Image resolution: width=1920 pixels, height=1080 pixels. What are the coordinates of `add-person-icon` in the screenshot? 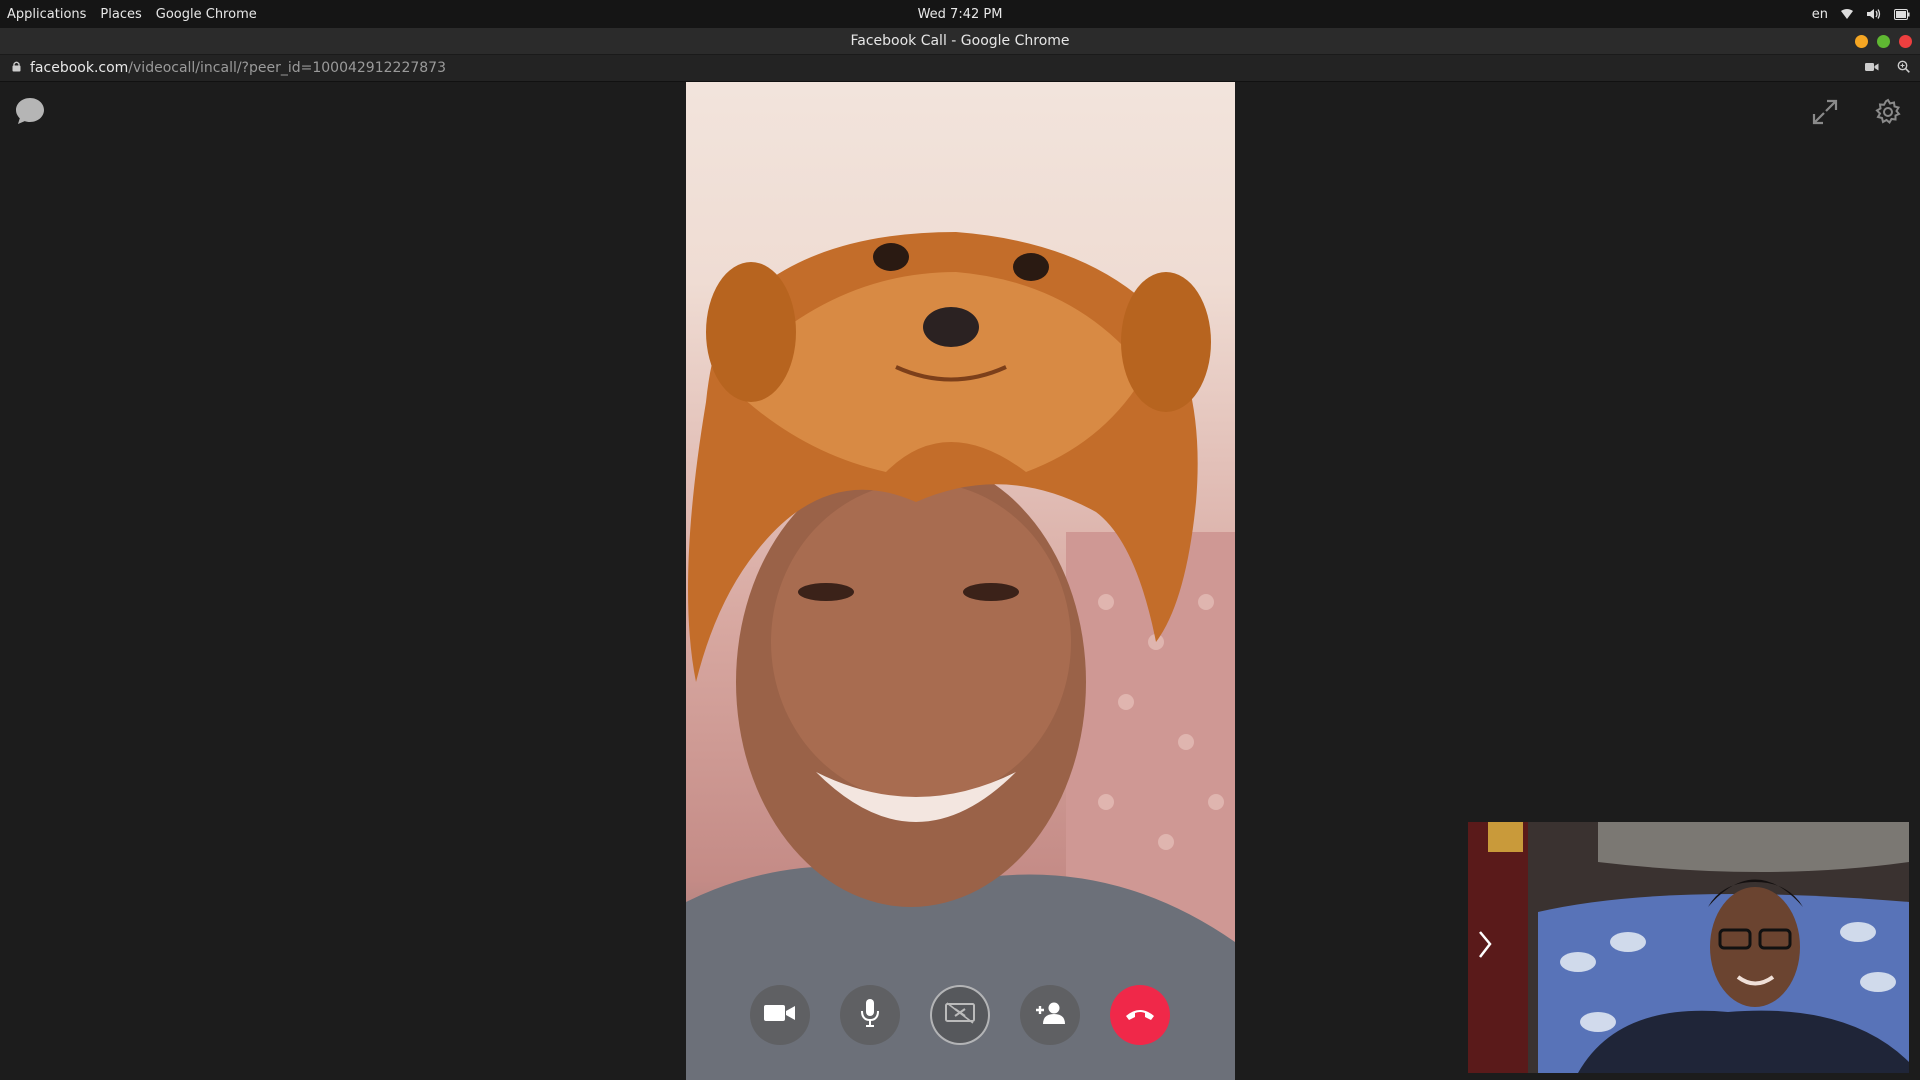 It's located at (1050, 1015).